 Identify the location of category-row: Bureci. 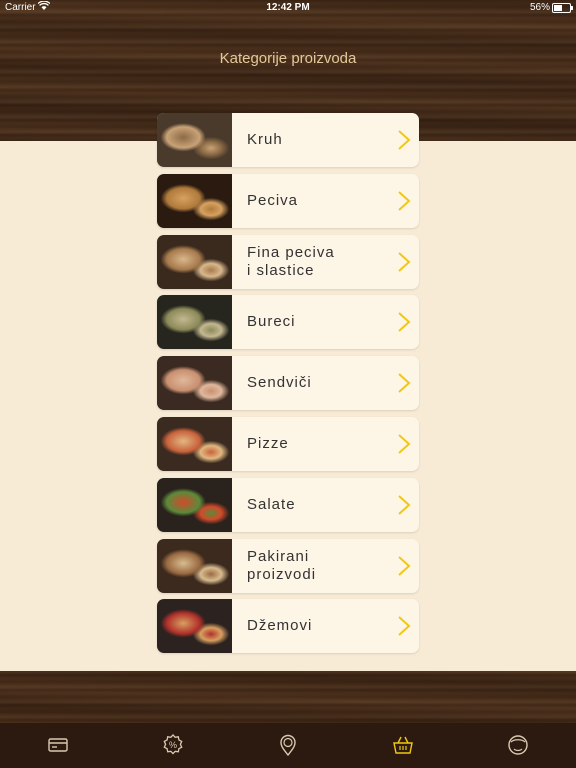
(288, 322).